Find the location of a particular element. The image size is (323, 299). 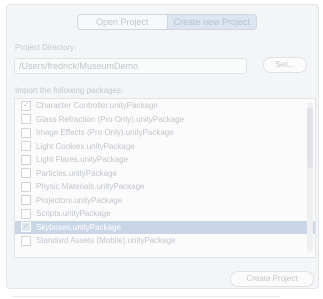

package-label: Skyboxes.unityPackage is located at coordinates (78, 227).